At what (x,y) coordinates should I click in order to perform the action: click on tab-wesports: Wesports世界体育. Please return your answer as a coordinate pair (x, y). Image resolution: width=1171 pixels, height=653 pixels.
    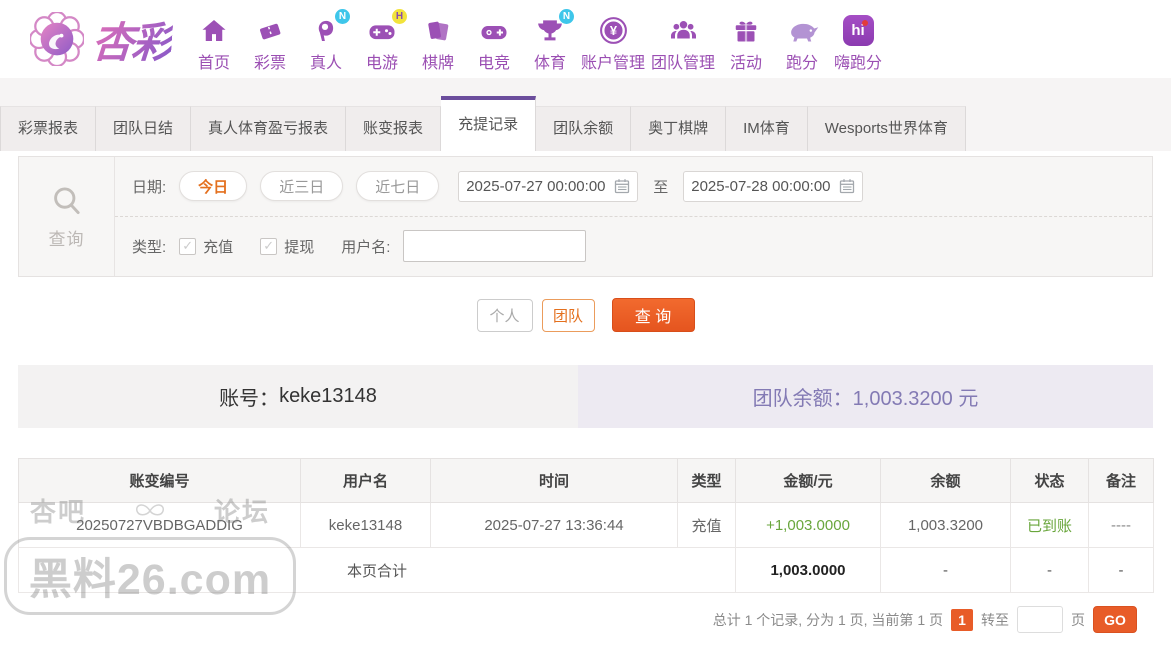
    Looking at the image, I should click on (886, 128).